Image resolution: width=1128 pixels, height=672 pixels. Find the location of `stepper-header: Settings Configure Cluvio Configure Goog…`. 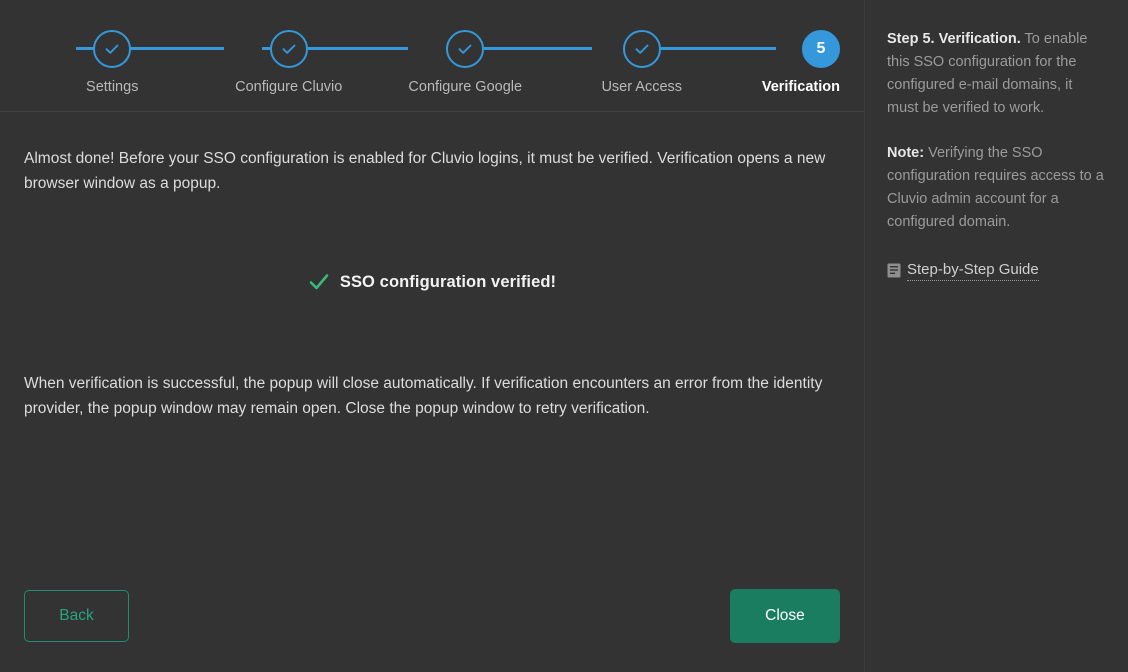

stepper-header: Settings Configure Cluvio Configure Goog… is located at coordinates (432, 56).